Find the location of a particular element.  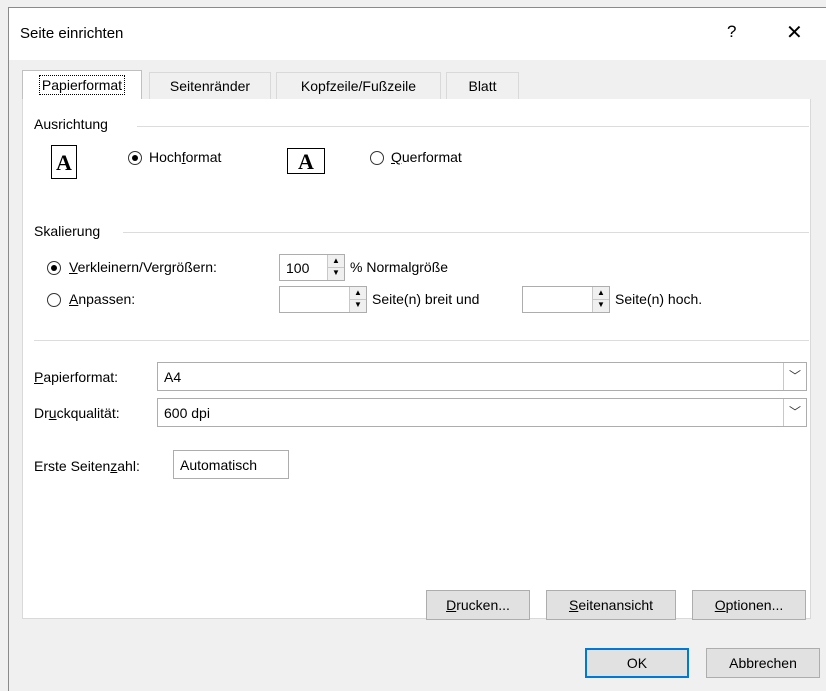

tab-label: Kopfzeile/Fußzeile is located at coordinates (358, 86).